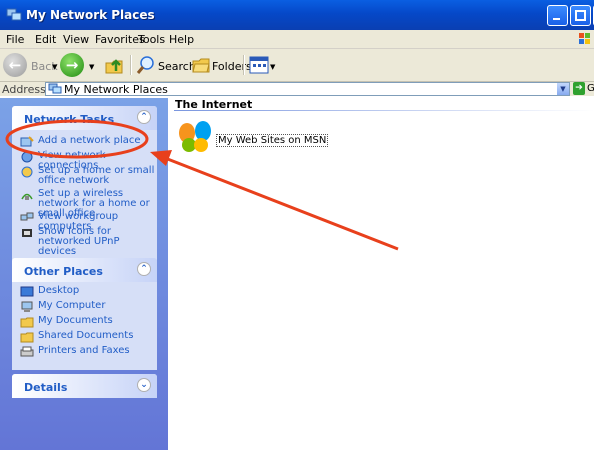 This screenshot has width=594, height=450. What do you see at coordinates (87, 141) in the screenshot?
I see `task-add-network-place: Add a network place` at bounding box center [87, 141].